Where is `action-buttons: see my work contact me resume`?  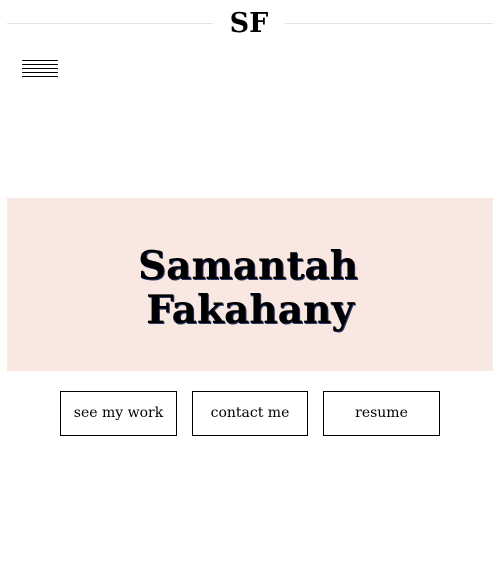 action-buttons: see my work contact me resume is located at coordinates (249, 413).